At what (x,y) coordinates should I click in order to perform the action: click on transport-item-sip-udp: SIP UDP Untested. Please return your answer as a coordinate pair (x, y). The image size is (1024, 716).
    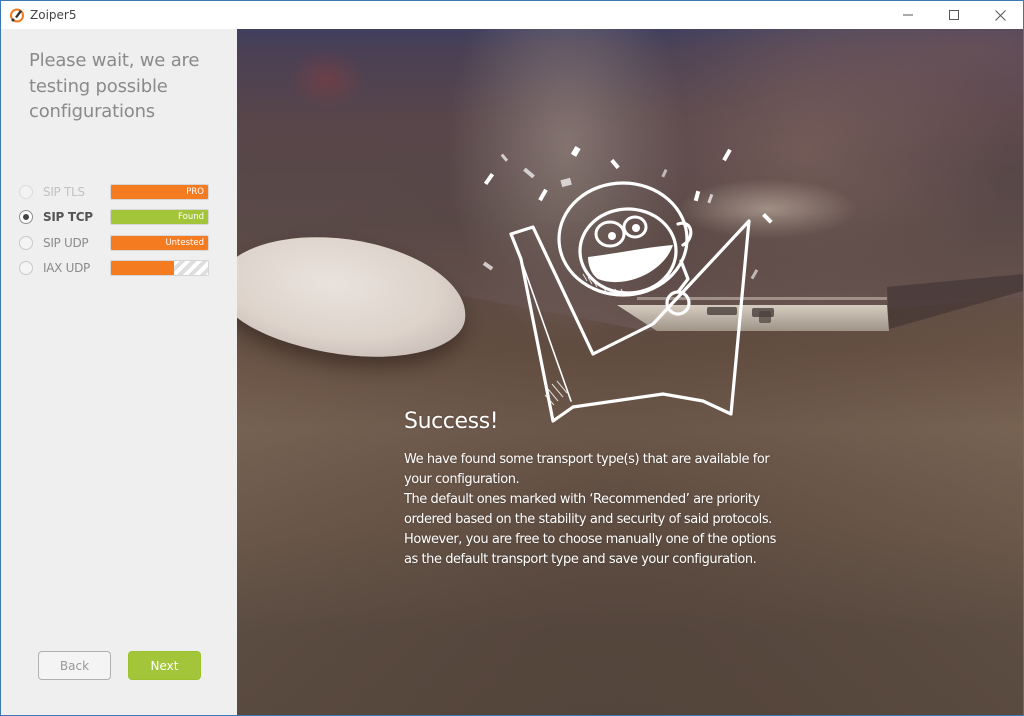
    Looking at the image, I should click on (119, 243).